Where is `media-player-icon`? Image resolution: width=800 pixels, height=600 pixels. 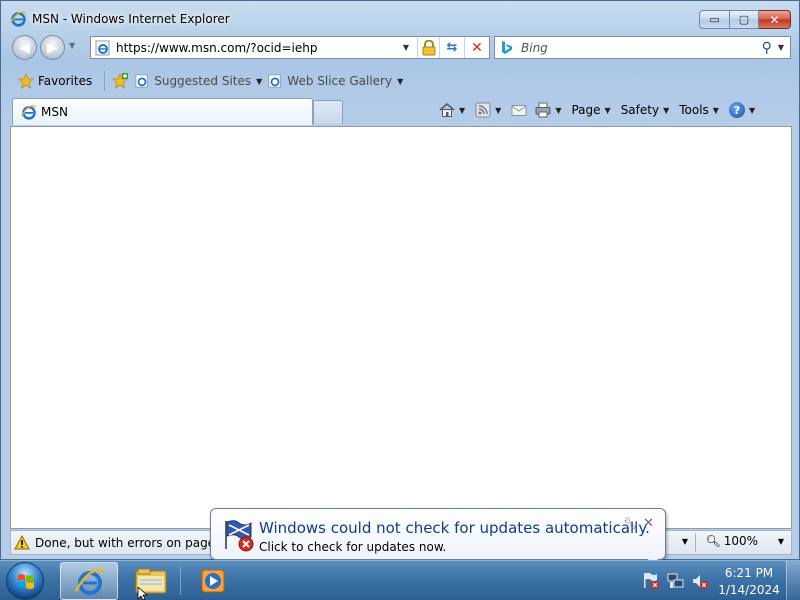
media-player-icon is located at coordinates (213, 581).